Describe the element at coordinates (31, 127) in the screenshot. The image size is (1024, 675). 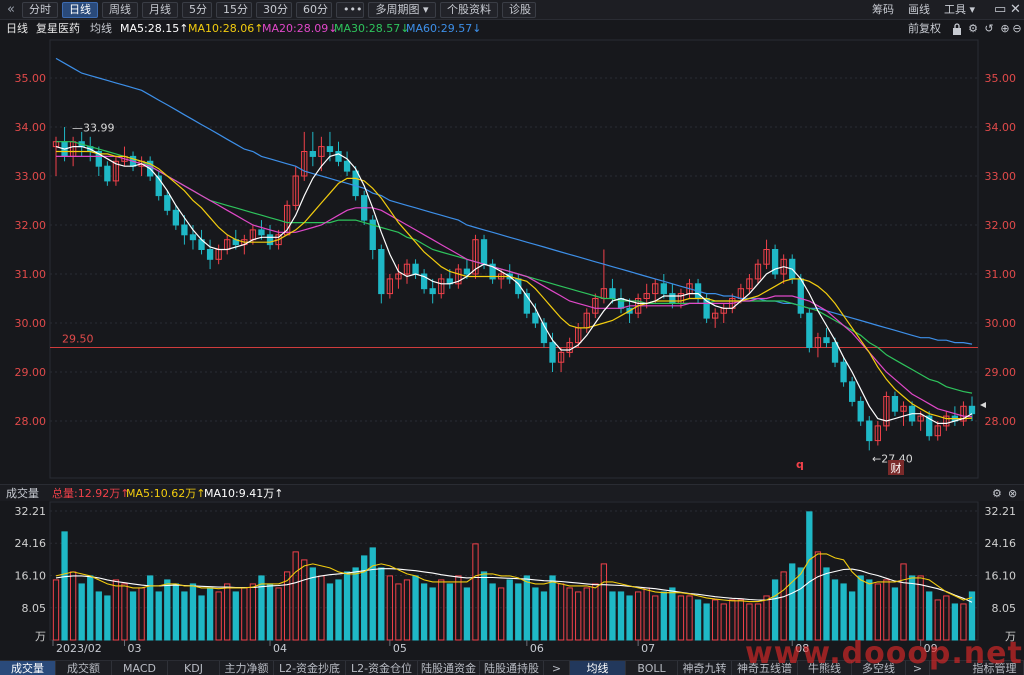
I see `price-tick-left: 34.00` at that location.